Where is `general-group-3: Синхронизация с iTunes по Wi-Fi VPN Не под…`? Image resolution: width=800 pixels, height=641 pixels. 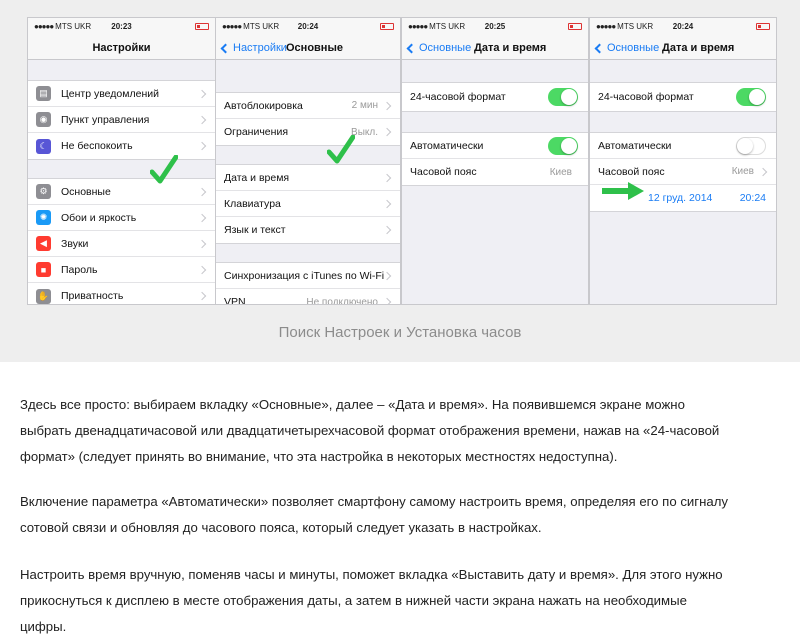
general-group-3: Синхронизация с iTunes по Wi-Fi VPN Не под… is located at coordinates (308, 283).